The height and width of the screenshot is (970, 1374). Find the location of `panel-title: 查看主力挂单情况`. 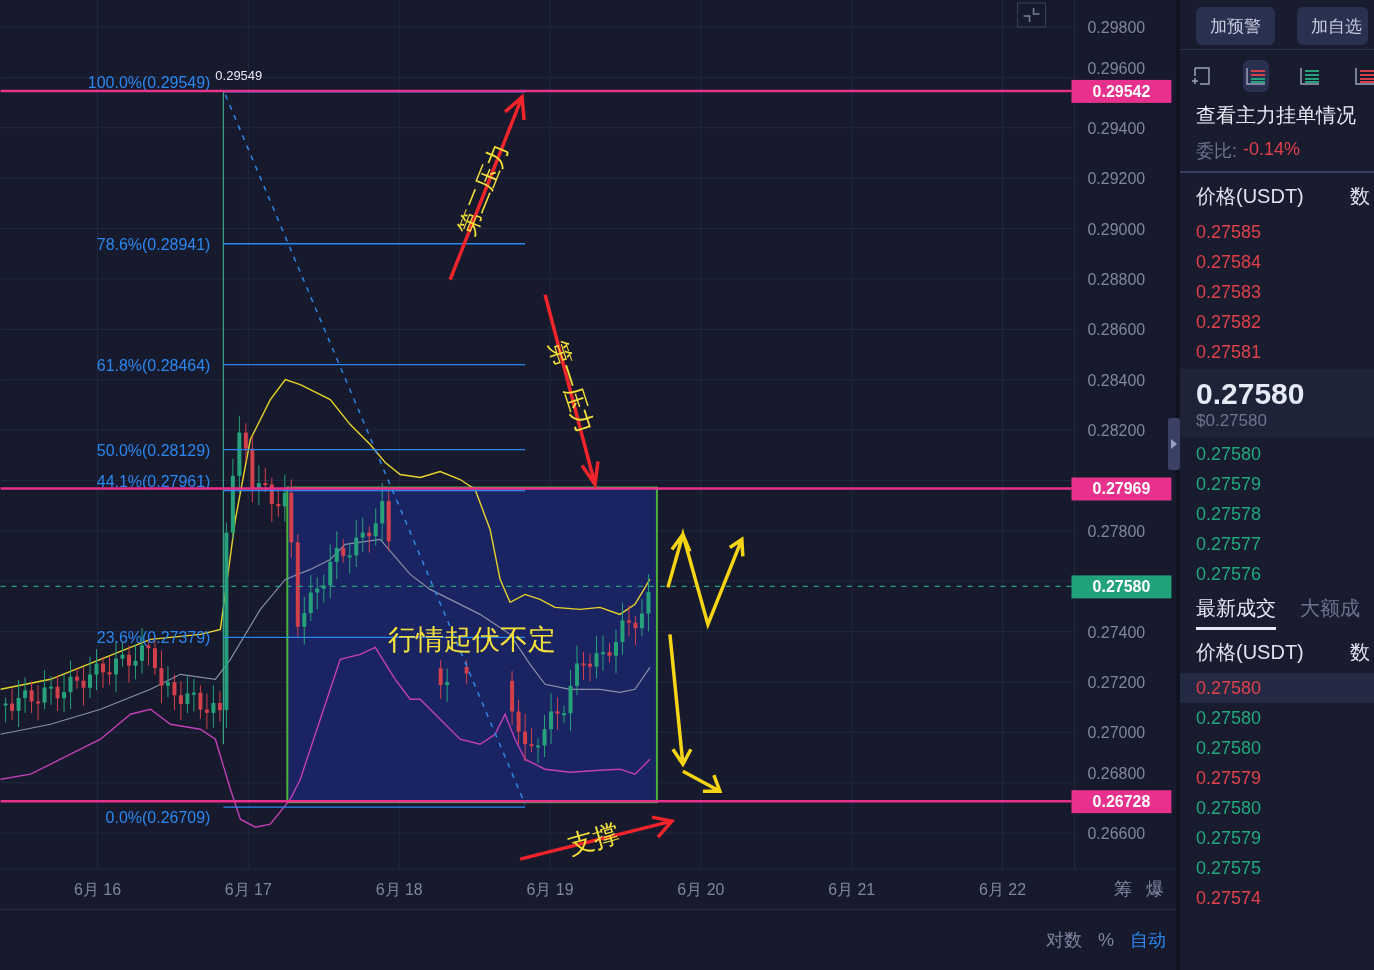

panel-title: 查看主力挂单情况 is located at coordinates (1276, 115).